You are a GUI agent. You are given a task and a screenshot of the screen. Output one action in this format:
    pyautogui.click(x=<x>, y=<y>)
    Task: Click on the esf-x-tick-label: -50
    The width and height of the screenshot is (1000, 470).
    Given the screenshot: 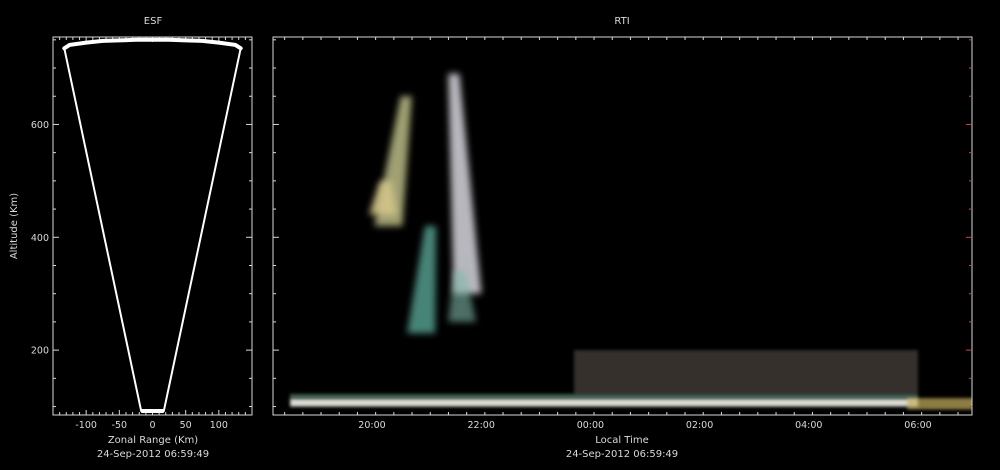 What is the action you would take?
    pyautogui.click(x=120, y=425)
    